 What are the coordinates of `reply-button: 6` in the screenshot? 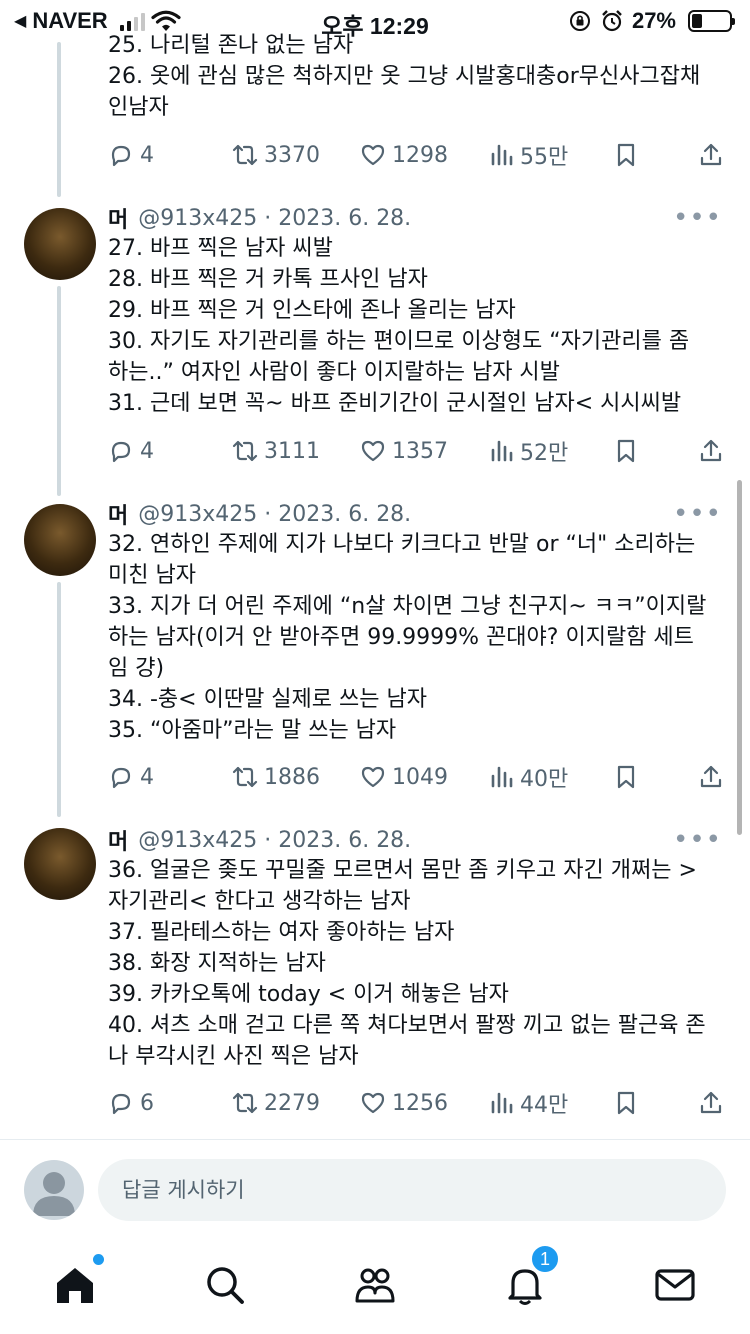 It's located at (131, 1103).